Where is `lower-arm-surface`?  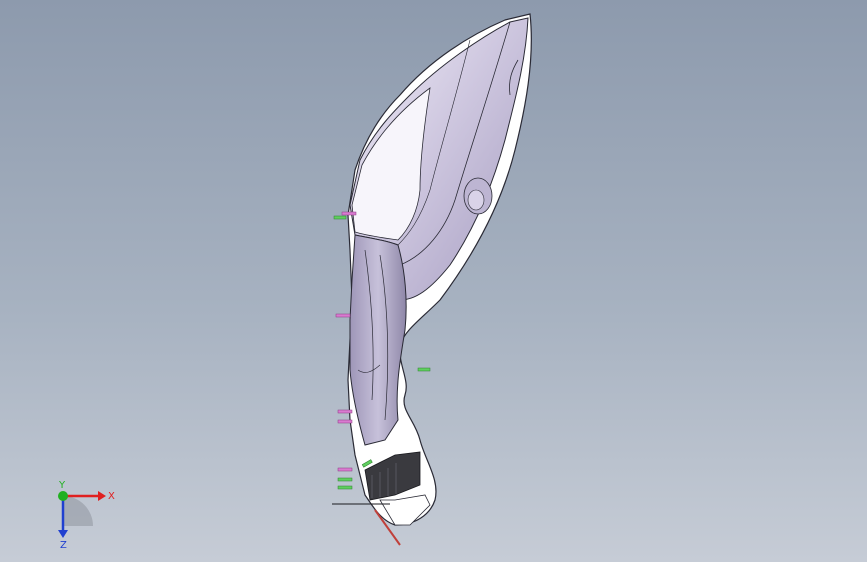
lower-arm-surface is located at coordinates (378, 340).